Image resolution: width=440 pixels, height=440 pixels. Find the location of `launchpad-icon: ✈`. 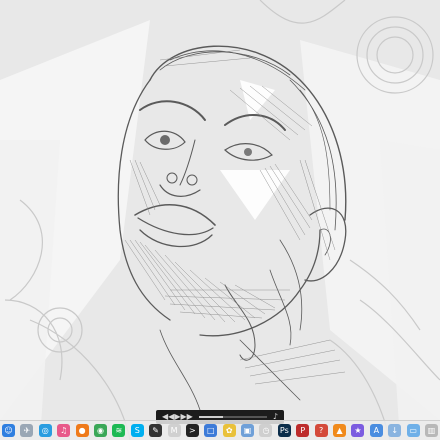

launchpad-icon: ✈ is located at coordinates (27, 430).